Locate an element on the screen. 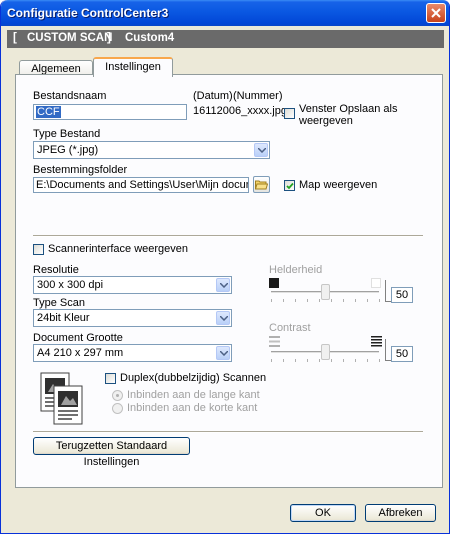  file-type-value: JPEG (*.jpg) is located at coordinates (68, 150).